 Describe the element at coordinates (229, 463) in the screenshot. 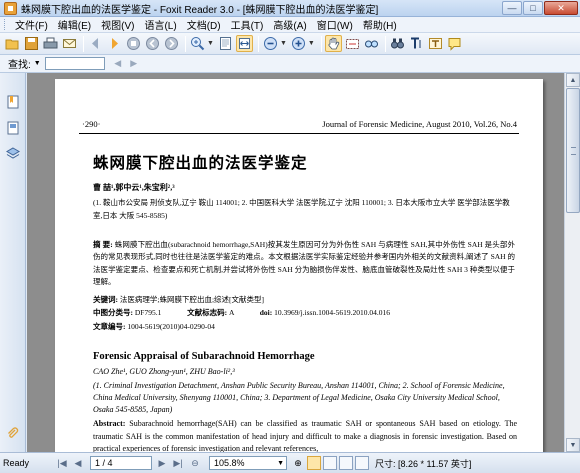

I see `zoom-level-text: 105.8%` at that location.